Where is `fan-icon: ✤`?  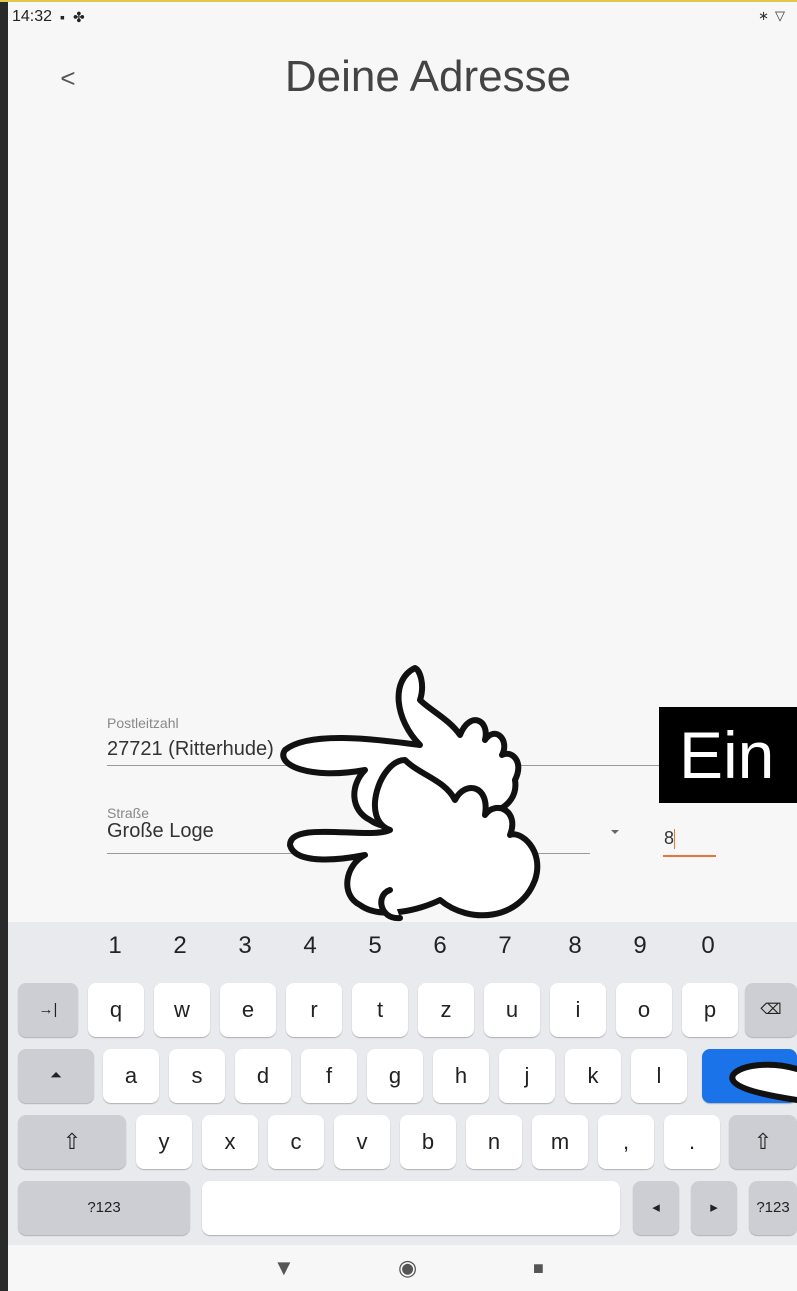 fan-icon: ✤ is located at coordinates (79, 16).